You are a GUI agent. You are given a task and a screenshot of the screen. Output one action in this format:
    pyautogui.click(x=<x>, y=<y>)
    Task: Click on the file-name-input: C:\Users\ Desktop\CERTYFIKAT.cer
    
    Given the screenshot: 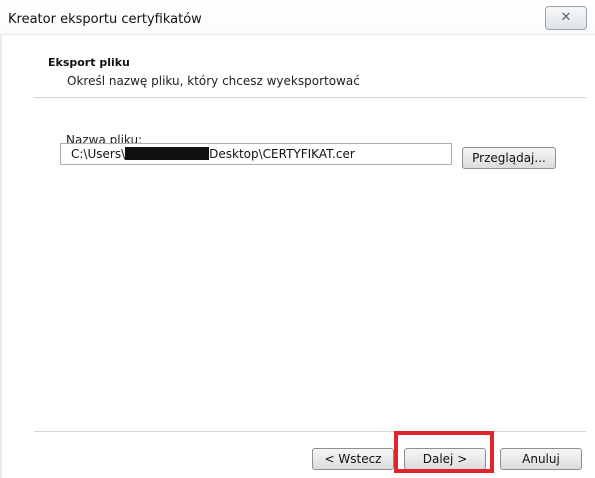 What is the action you would take?
    pyautogui.click(x=256, y=154)
    